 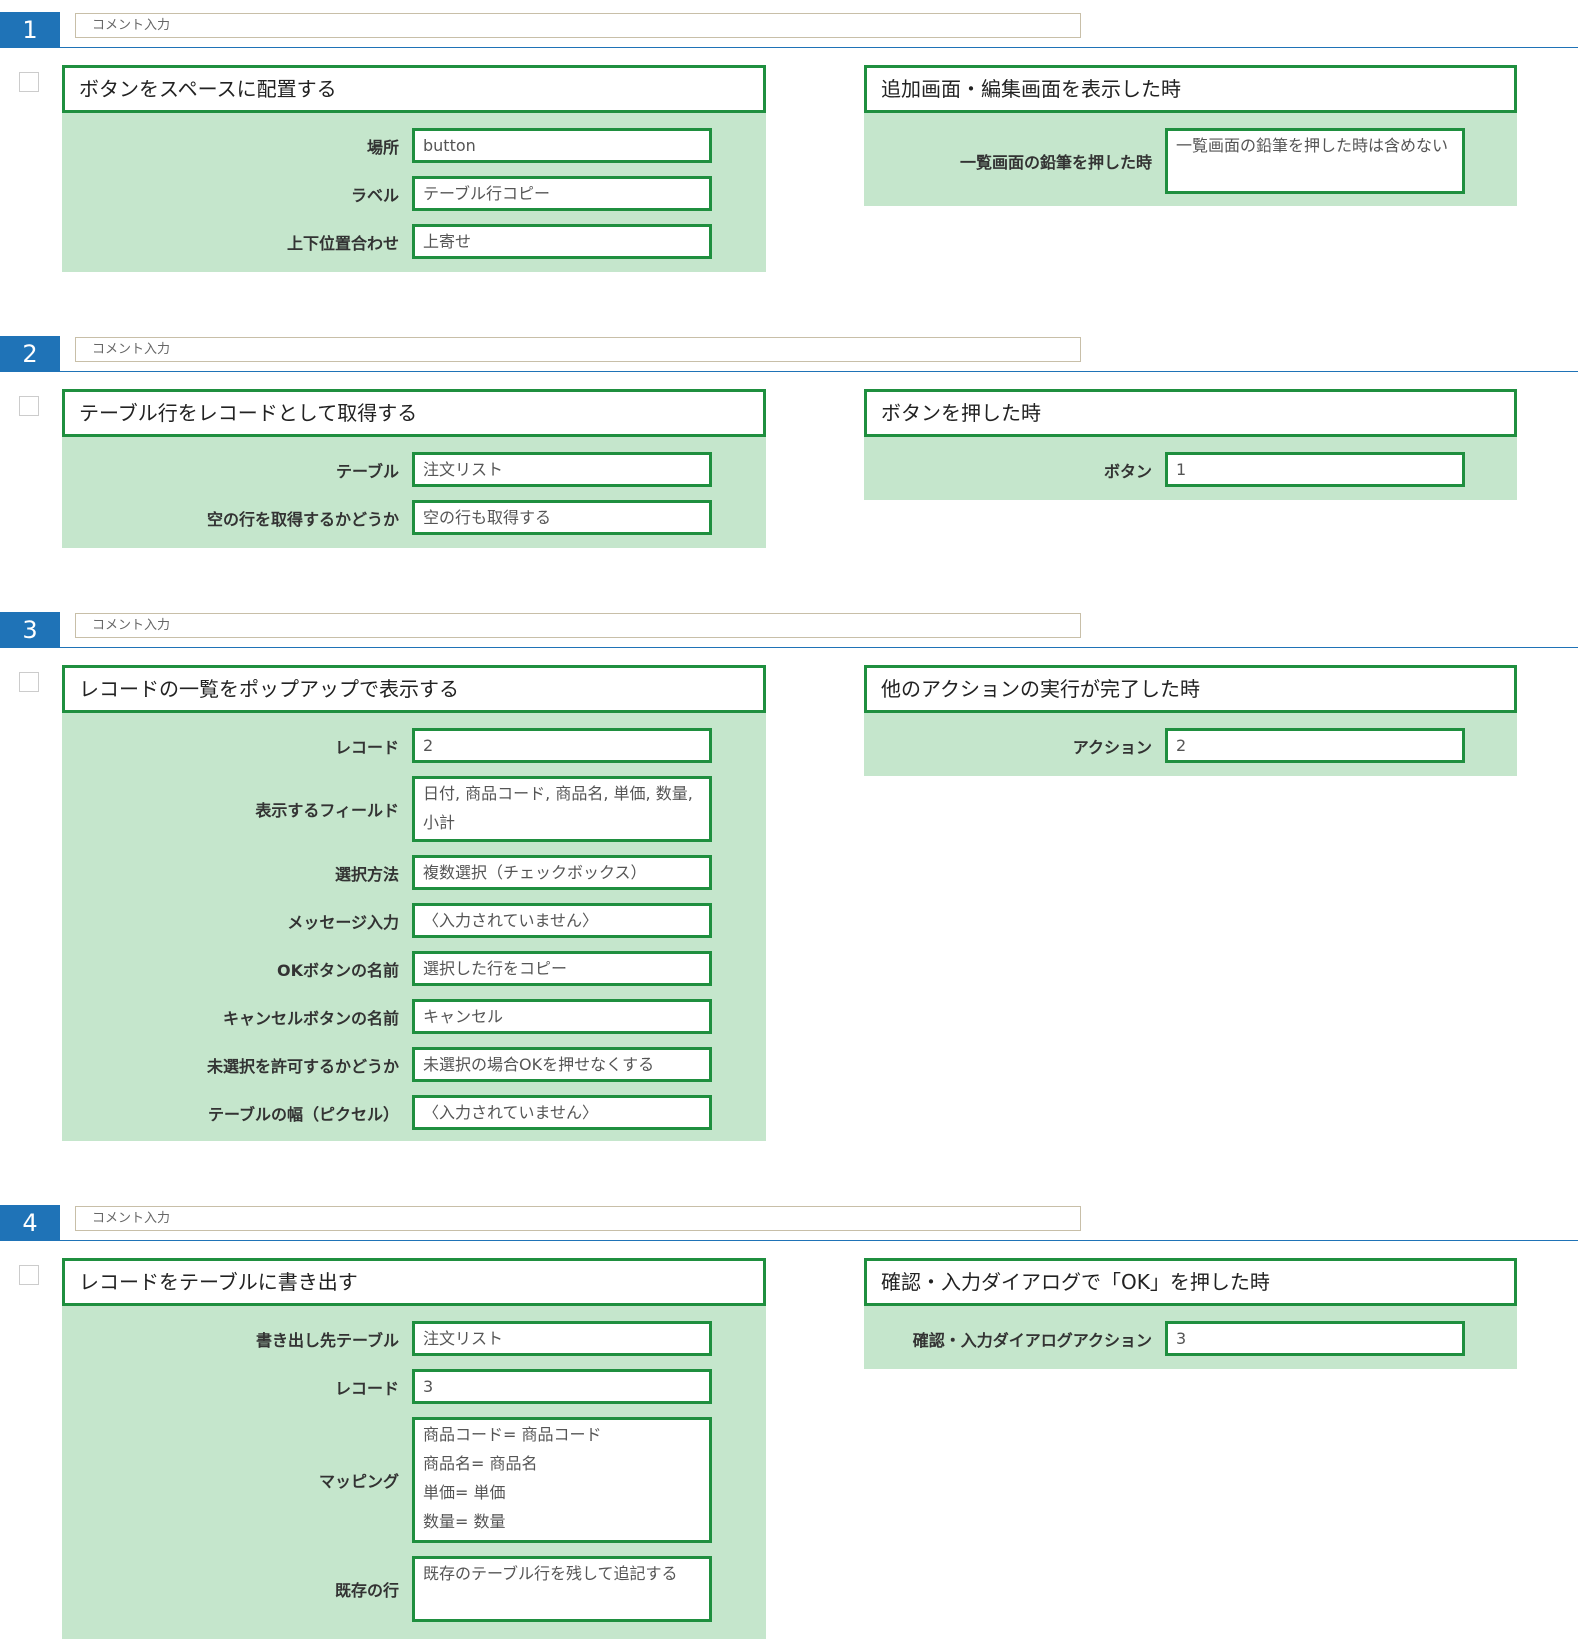 I want to click on param-value: テーブル行コピー, so click(x=562, y=193).